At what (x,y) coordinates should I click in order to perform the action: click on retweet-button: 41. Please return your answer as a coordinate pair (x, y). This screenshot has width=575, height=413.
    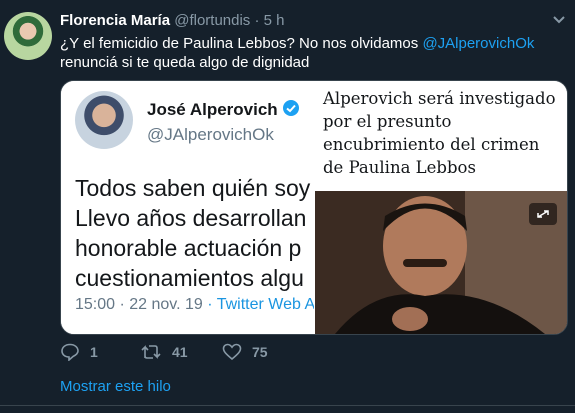
    Looking at the image, I should click on (164, 352).